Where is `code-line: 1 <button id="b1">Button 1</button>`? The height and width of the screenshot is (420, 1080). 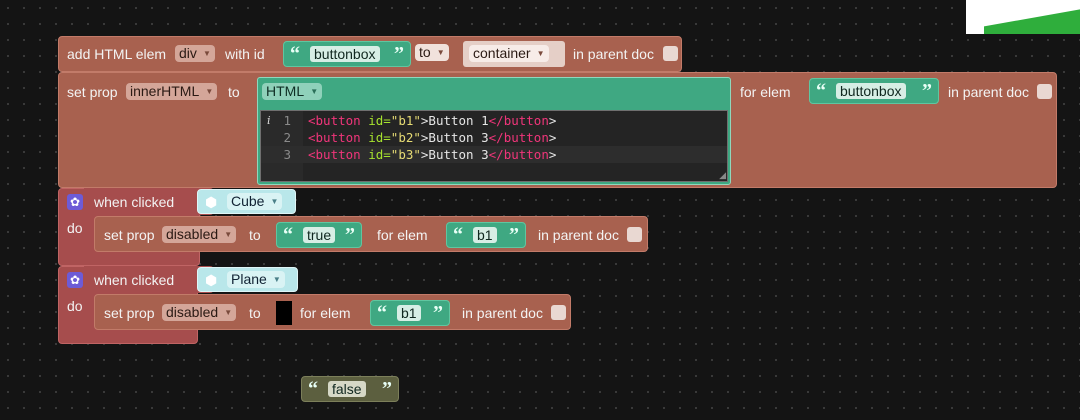 code-line: 1 <button id="b1">Button 1</button> is located at coordinates (494, 120).